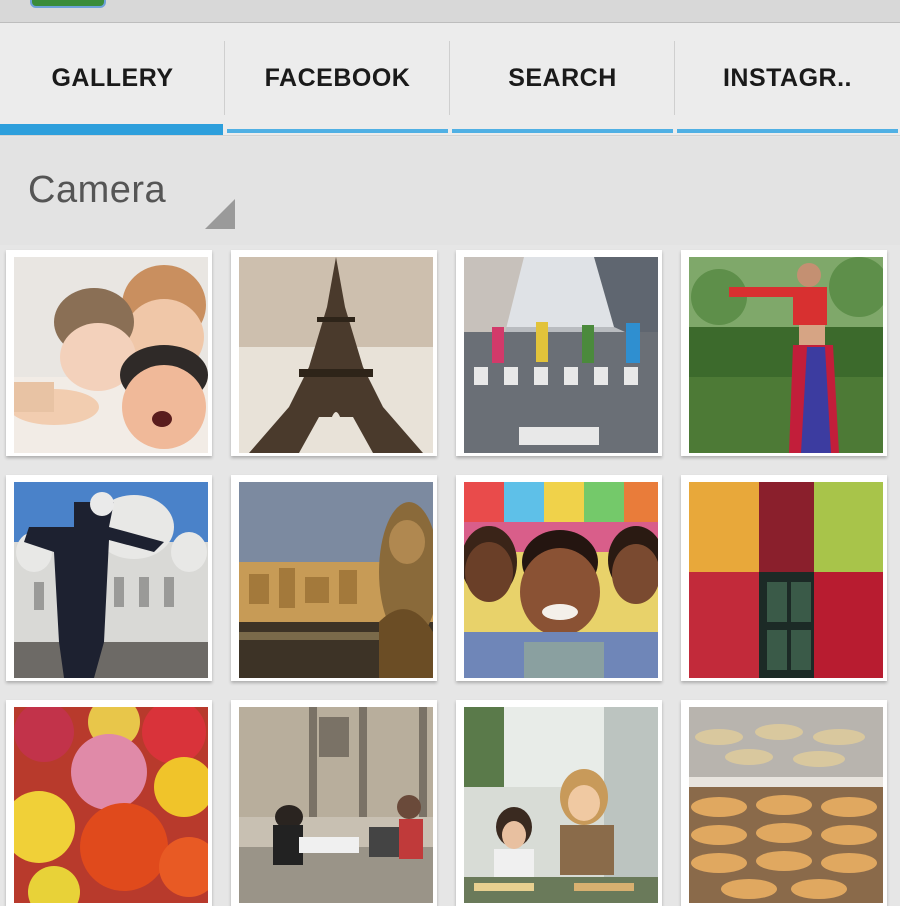 The width and height of the screenshot is (900, 906). I want to click on bakery-bread-photo, so click(784, 803).